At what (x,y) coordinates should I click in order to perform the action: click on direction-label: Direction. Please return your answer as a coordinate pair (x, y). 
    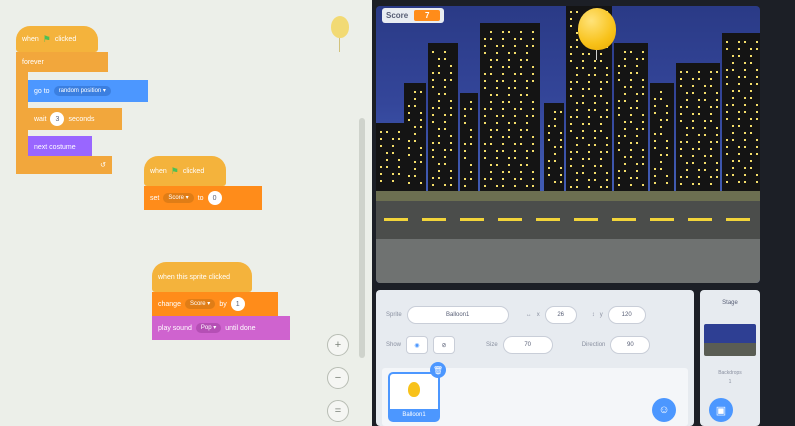
    Looking at the image, I should click on (593, 345).